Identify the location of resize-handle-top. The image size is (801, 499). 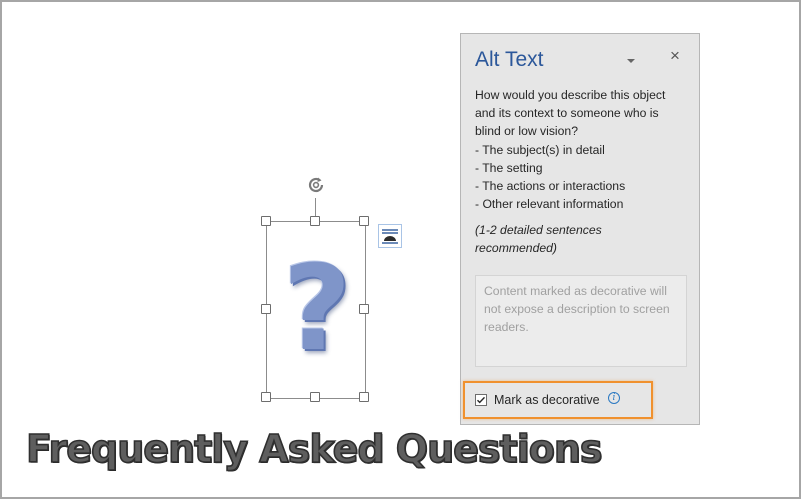
(315, 221).